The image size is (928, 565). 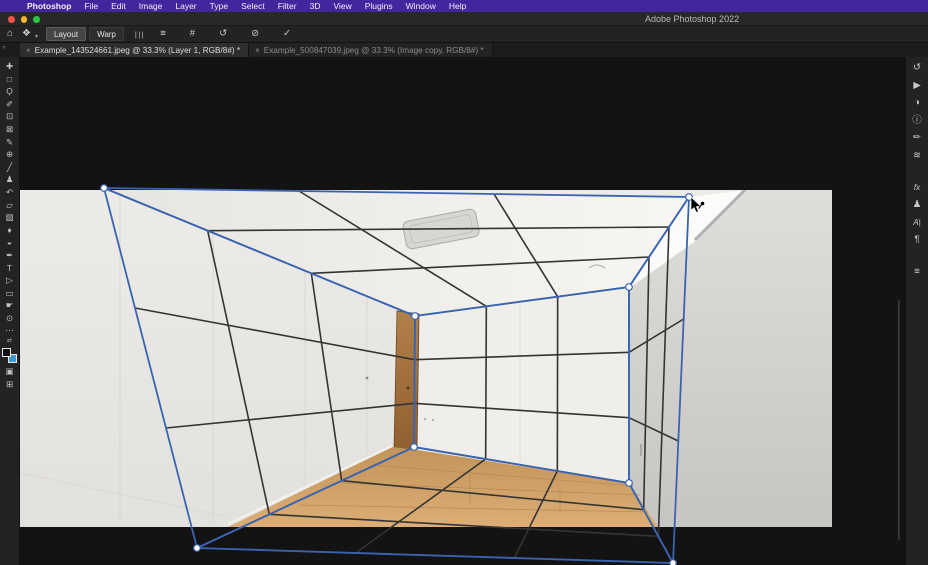 What do you see at coordinates (118, 6) in the screenshot?
I see `menu-item-edit: Edit` at bounding box center [118, 6].